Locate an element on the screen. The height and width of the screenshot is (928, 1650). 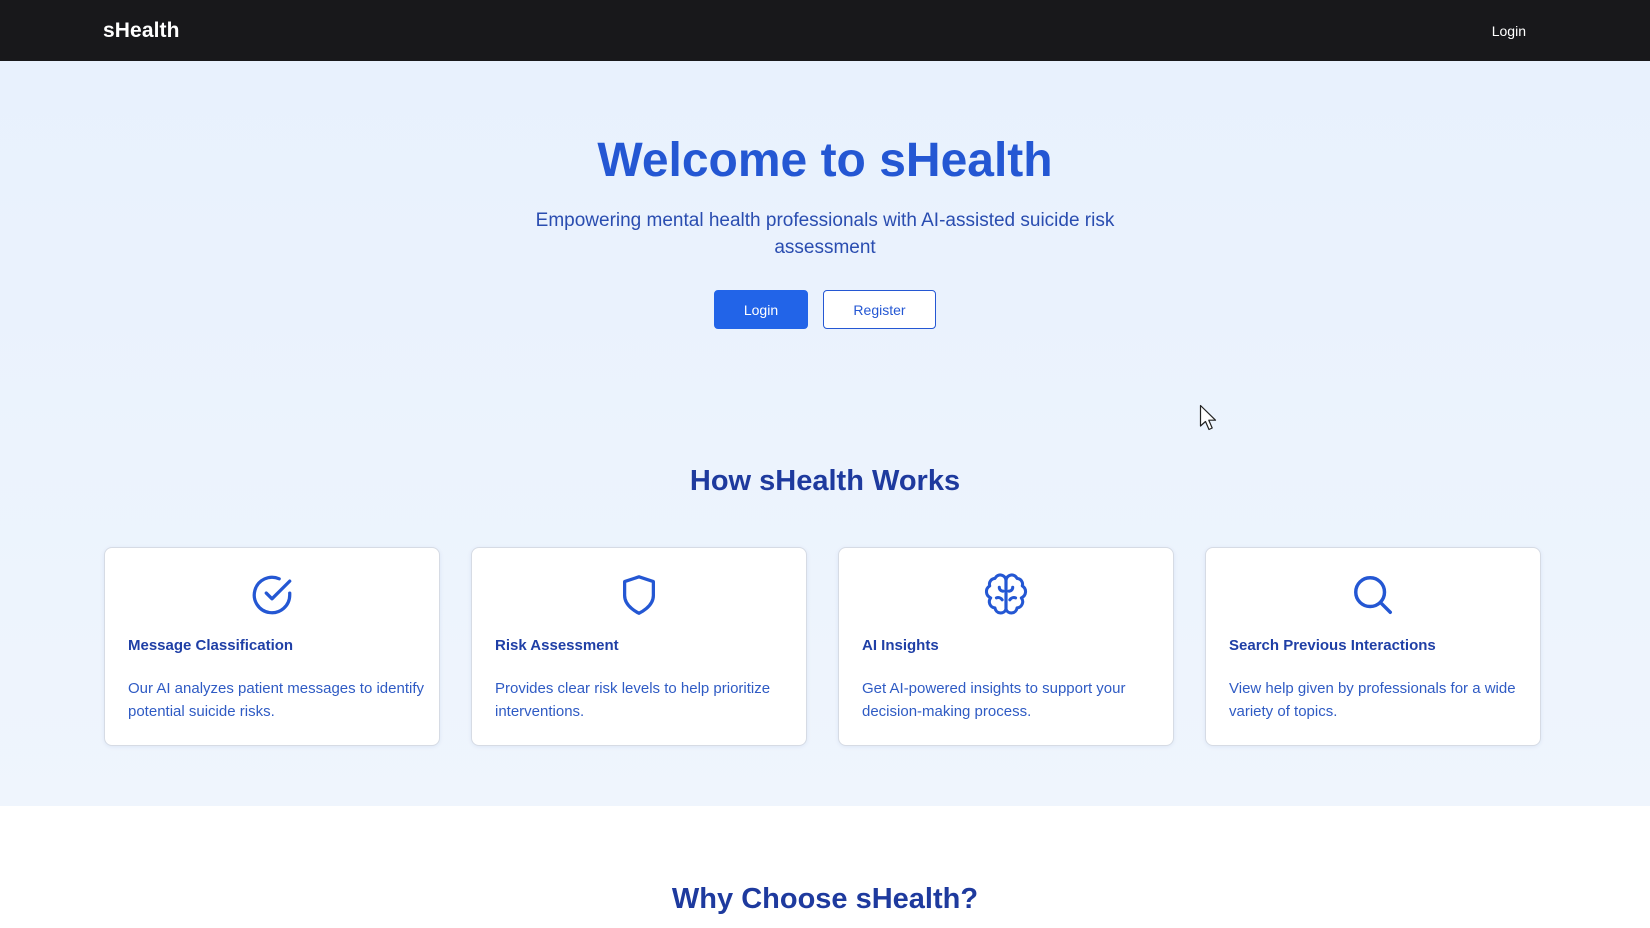
login-button: Login is located at coordinates (761, 309).